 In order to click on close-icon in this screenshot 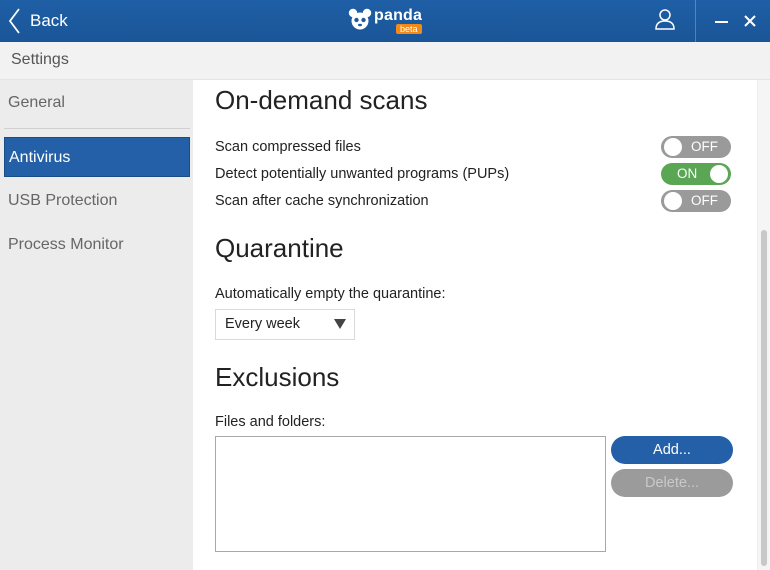, I will do `click(750, 21)`.